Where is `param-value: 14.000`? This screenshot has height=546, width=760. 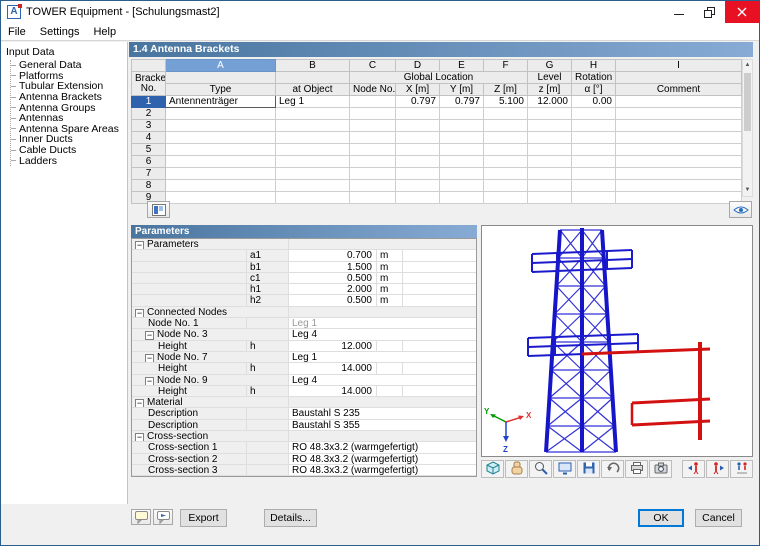 param-value: 14.000 is located at coordinates (333, 391).